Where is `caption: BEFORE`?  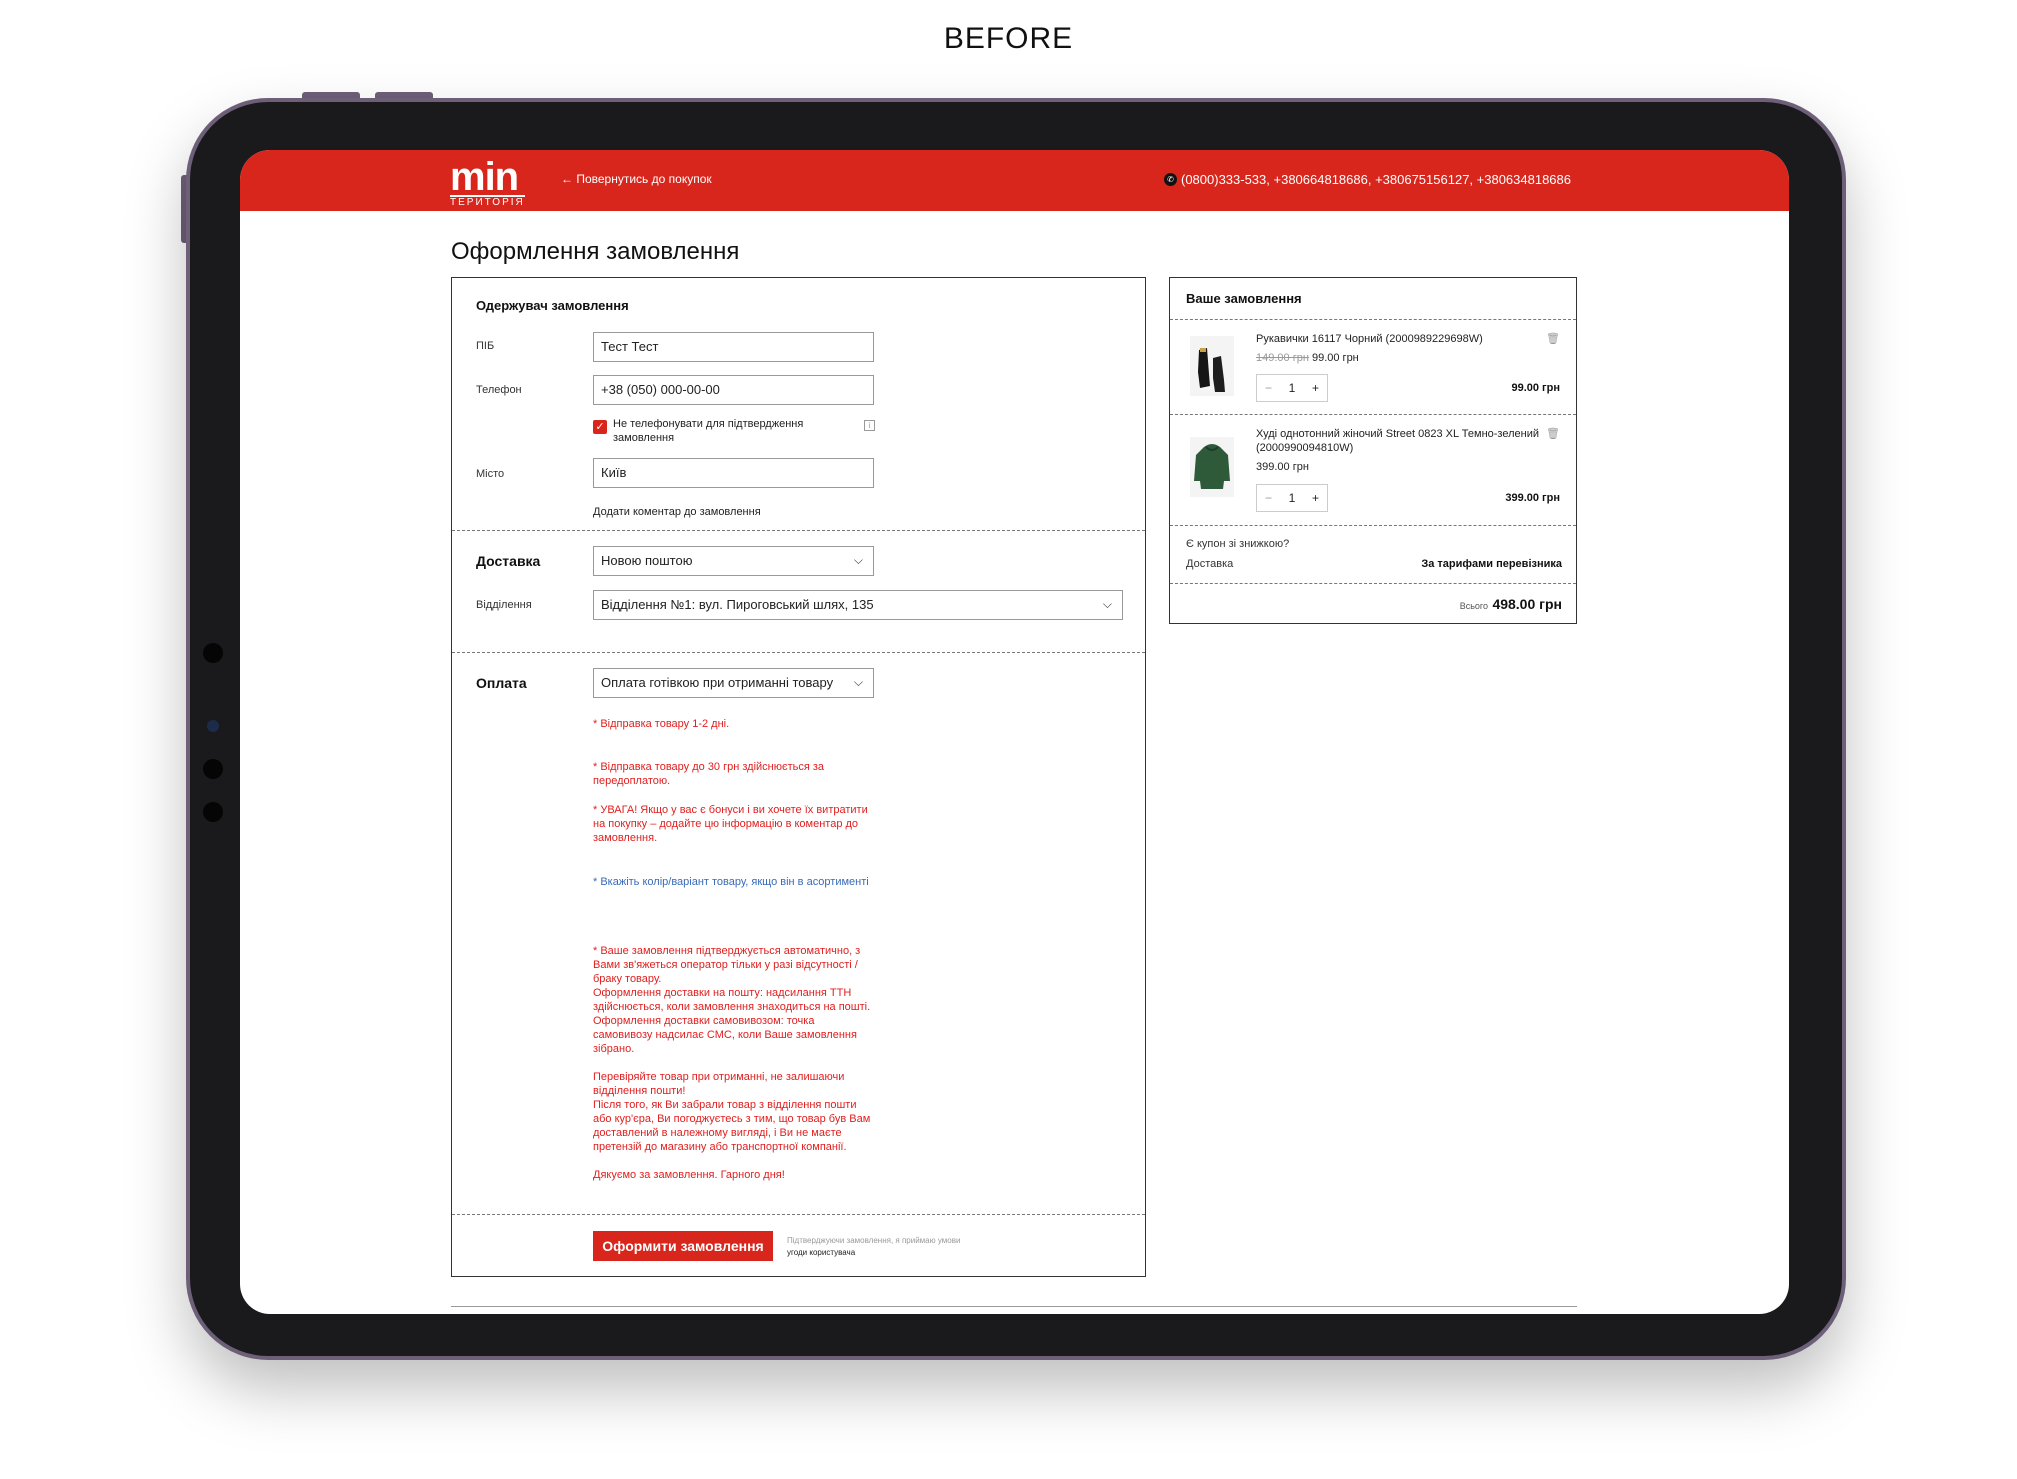
caption: BEFORE is located at coordinates (1008, 38).